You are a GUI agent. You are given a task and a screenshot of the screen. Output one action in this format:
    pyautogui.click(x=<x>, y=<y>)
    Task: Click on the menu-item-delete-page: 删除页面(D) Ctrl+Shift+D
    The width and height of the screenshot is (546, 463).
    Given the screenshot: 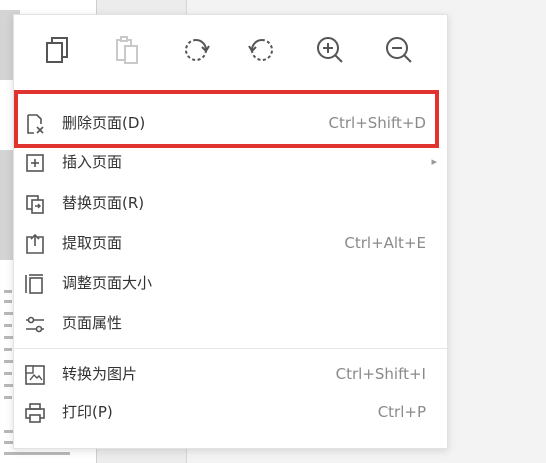 What is the action you would take?
    pyautogui.click(x=230, y=123)
    